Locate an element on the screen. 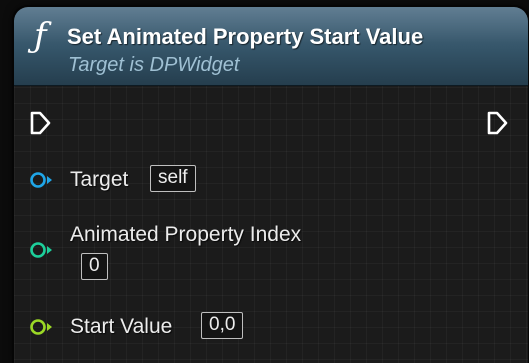 This screenshot has width=529, height=363. node-title: Set Animated Property Start Value is located at coordinates (245, 36).